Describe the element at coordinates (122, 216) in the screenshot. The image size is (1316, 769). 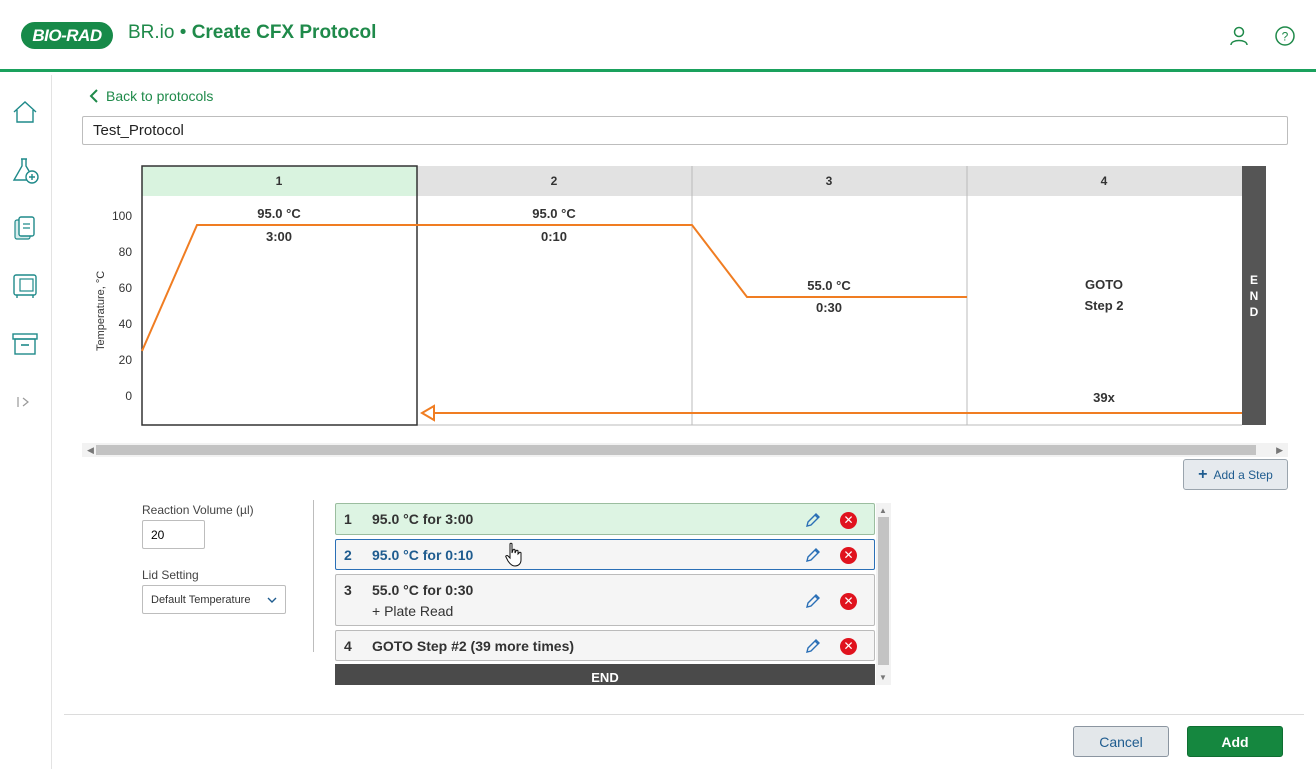
I see `y-tick-label: 100` at that location.